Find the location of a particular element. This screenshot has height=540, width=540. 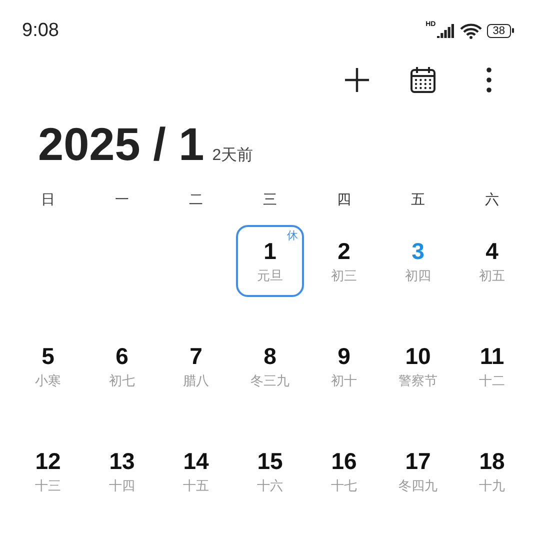

lunar-date: 十六 is located at coordinates (270, 485).